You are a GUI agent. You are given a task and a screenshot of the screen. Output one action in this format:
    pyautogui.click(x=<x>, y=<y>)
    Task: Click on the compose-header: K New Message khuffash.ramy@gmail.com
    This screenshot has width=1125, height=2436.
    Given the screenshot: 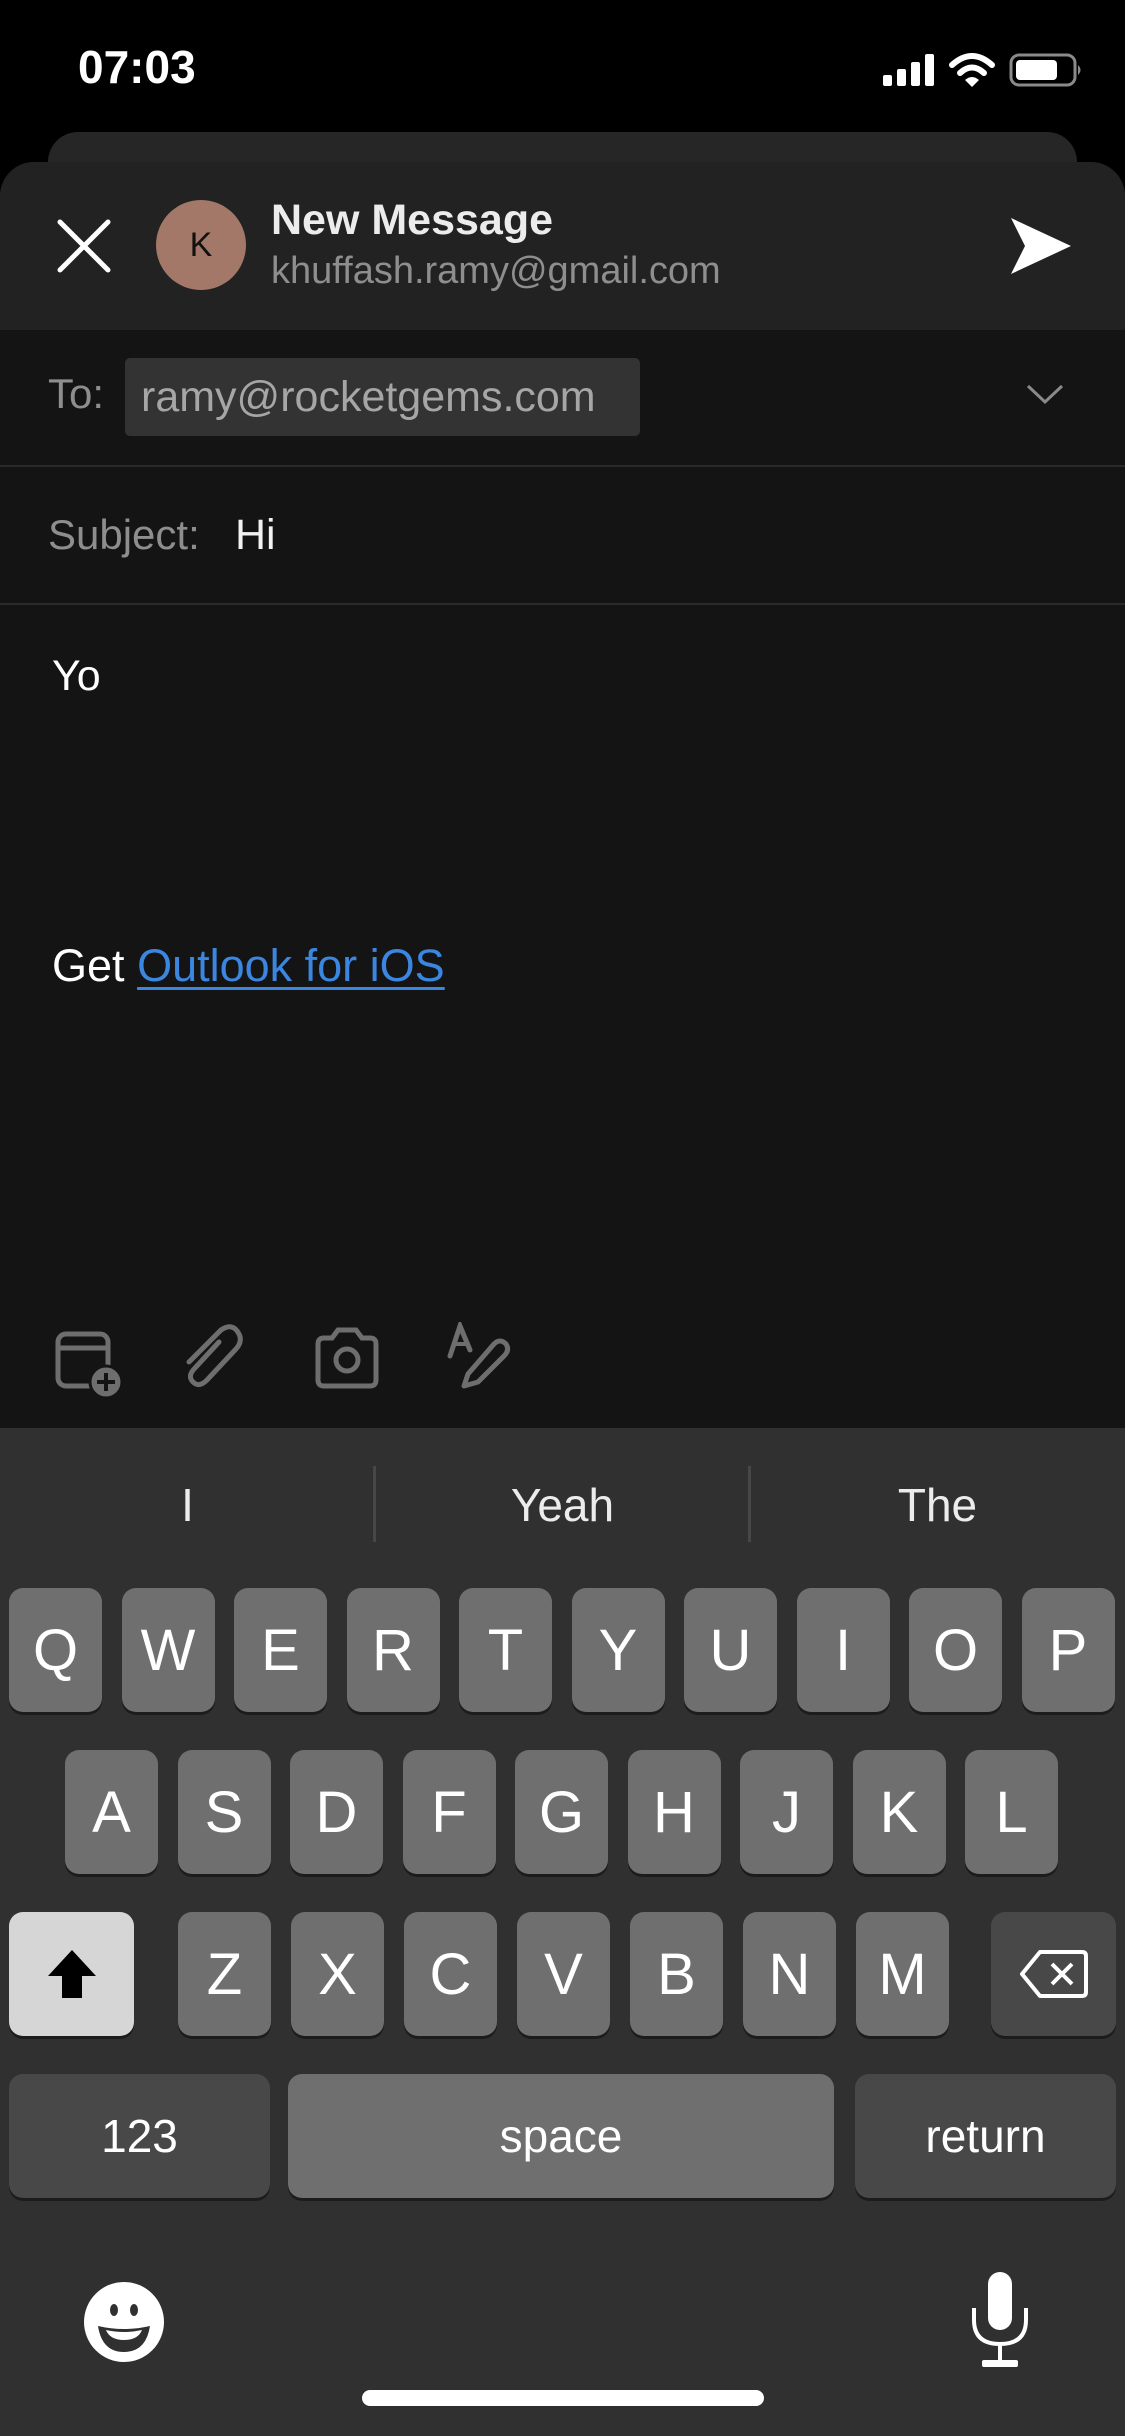 What is the action you would take?
    pyautogui.click(x=562, y=246)
    